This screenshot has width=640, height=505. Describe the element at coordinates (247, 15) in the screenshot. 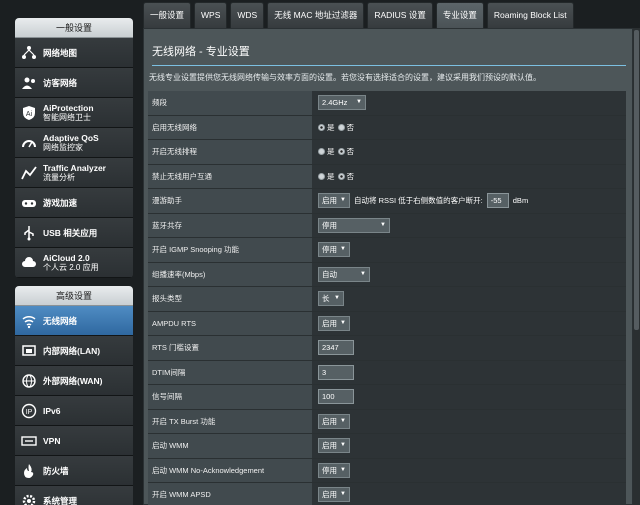

I see `tab-2: WDS` at that location.